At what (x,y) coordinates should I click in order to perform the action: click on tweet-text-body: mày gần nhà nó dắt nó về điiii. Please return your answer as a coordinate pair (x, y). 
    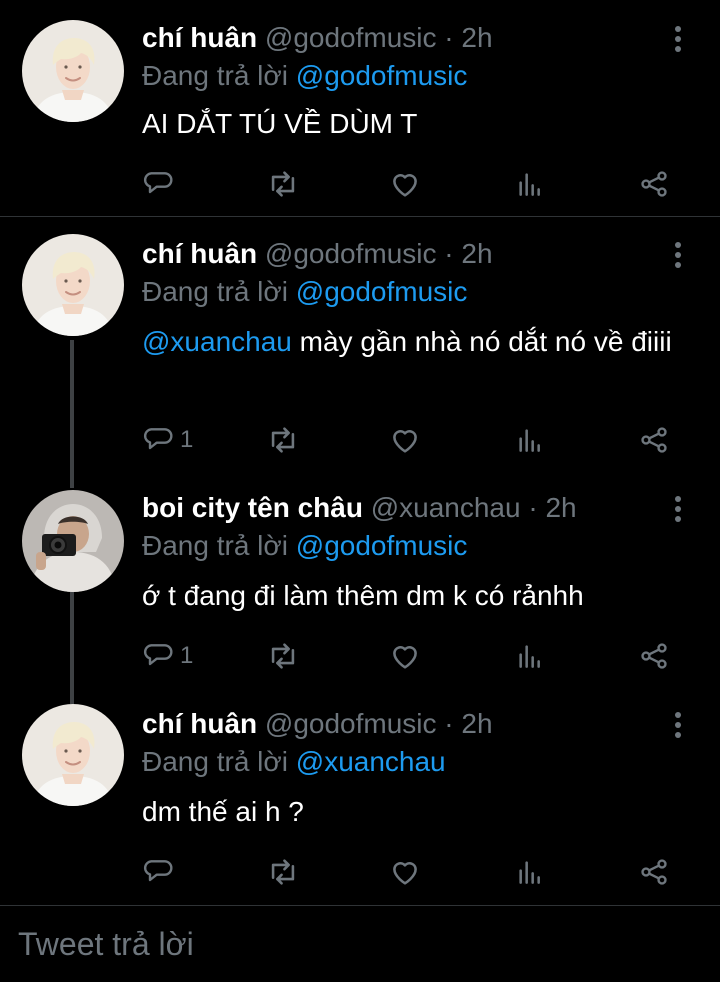
    Looking at the image, I should click on (481, 341).